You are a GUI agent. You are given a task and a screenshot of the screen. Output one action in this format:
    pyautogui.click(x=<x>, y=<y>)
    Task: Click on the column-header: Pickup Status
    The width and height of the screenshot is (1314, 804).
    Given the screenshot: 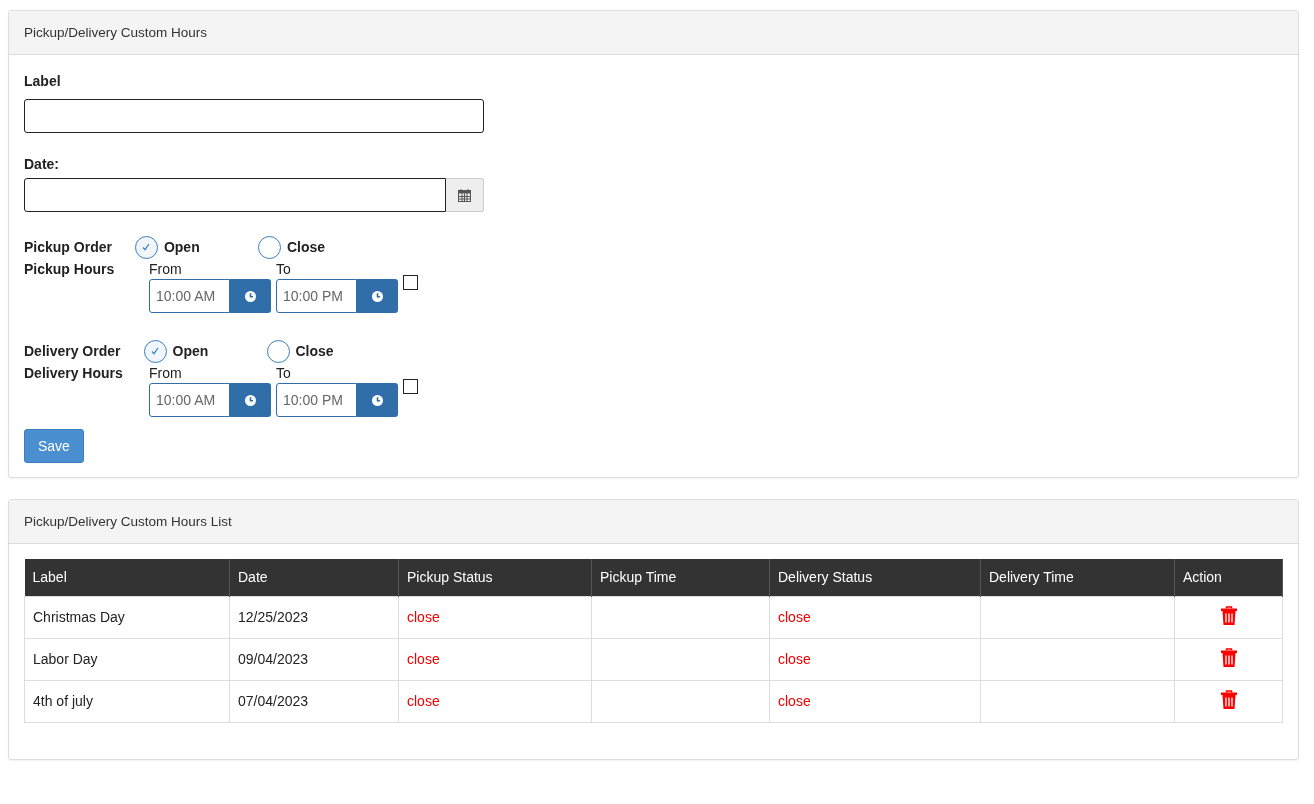 What is the action you would take?
    pyautogui.click(x=495, y=577)
    